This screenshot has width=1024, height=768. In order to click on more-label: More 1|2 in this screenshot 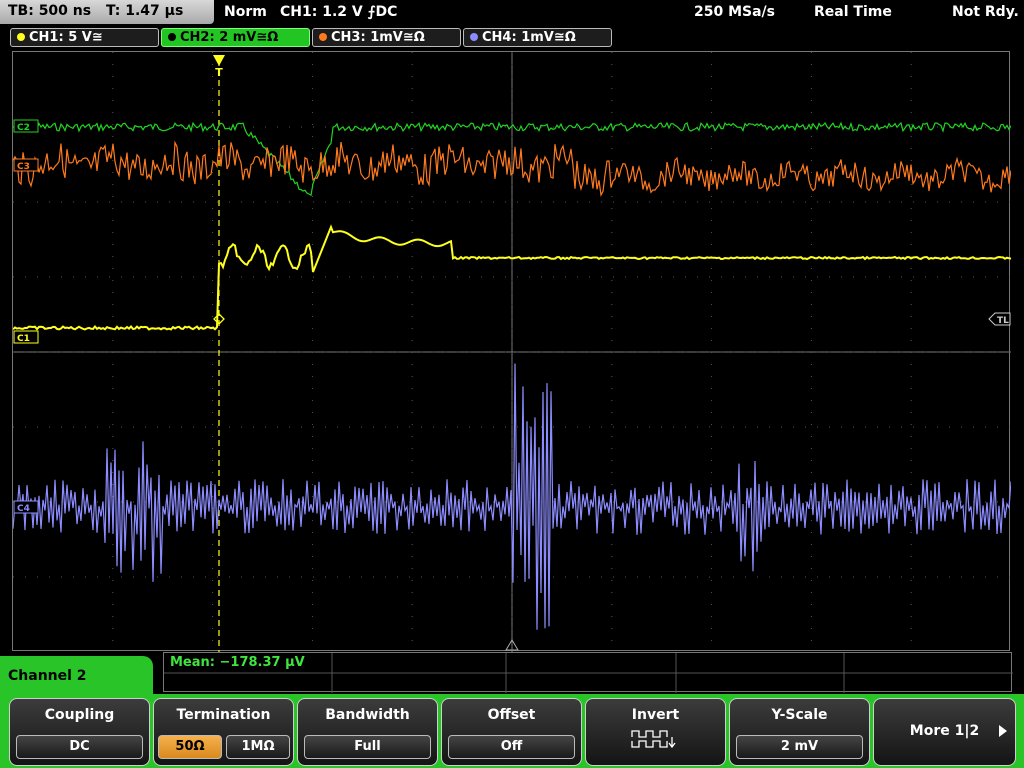, I will do `click(944, 731)`.